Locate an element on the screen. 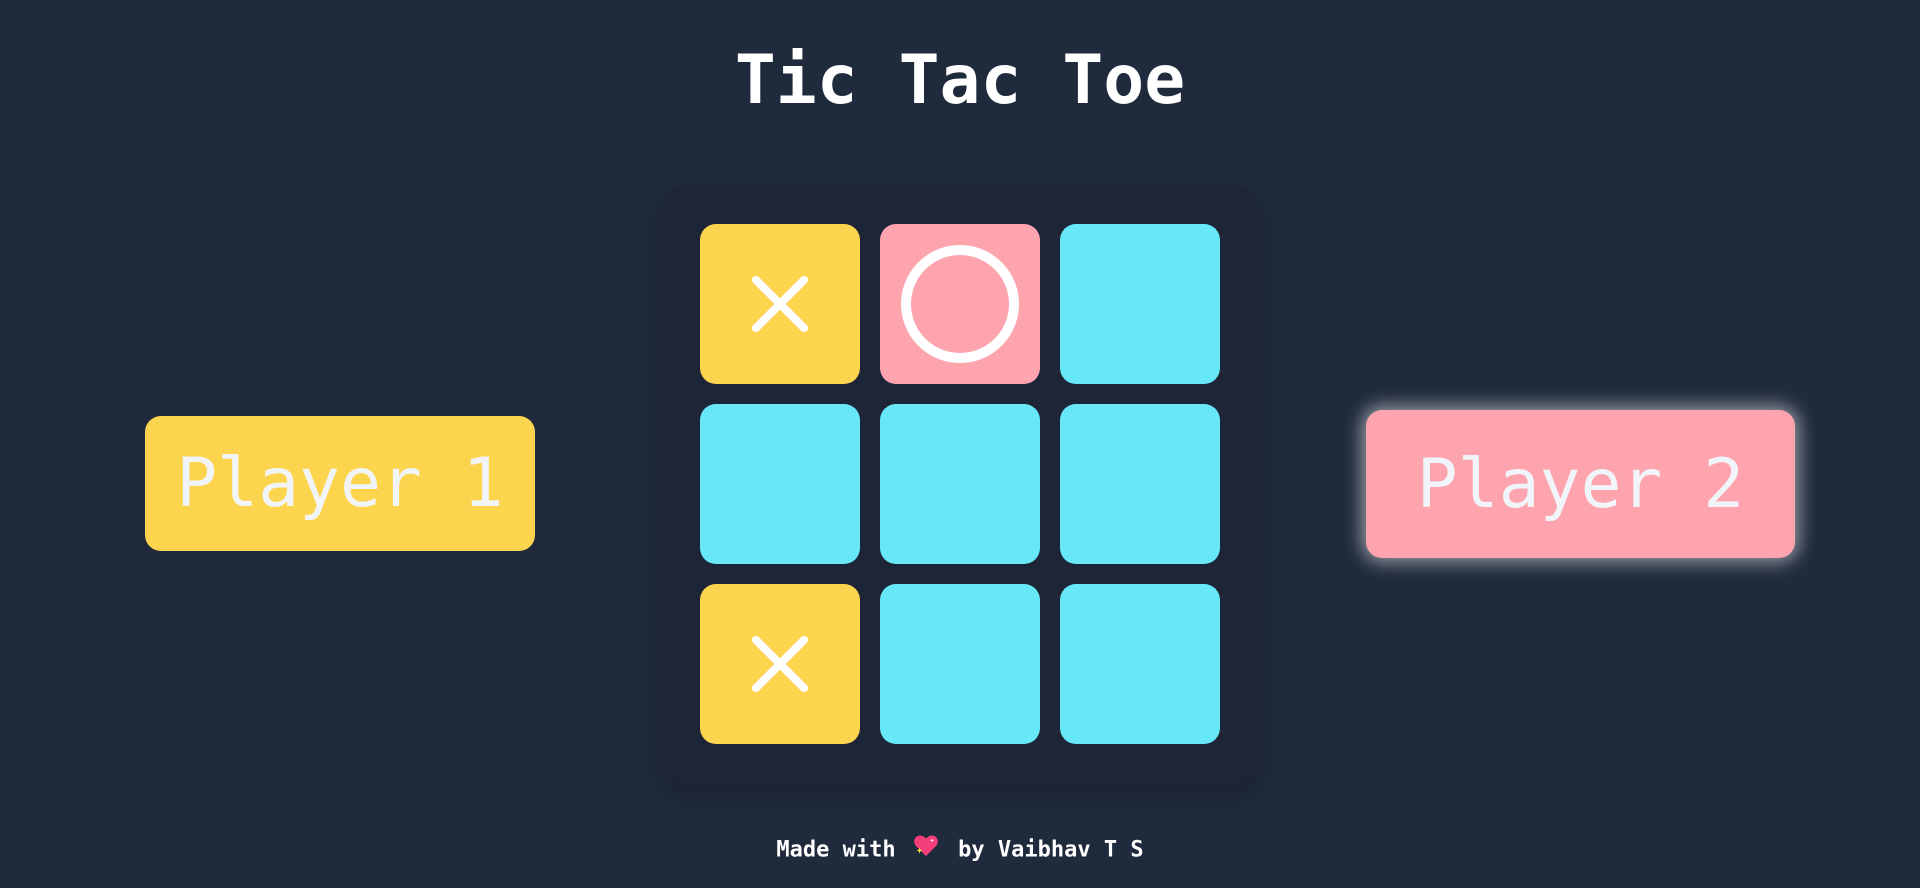  o-mark-icon is located at coordinates (960, 304).